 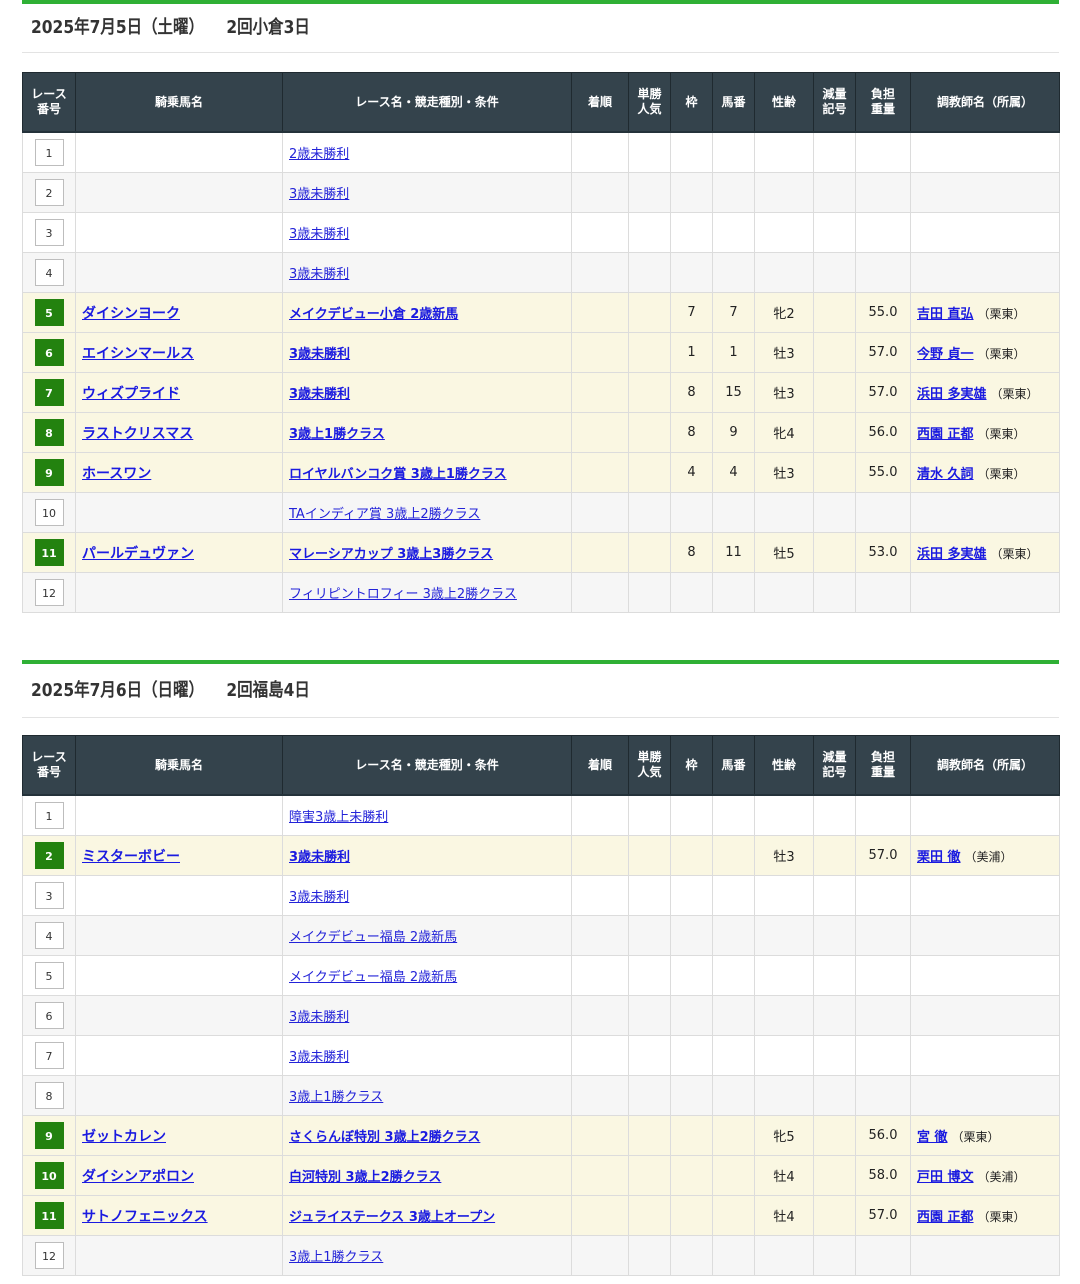 What do you see at coordinates (138, 554) in the screenshot?
I see `horse-link: パールデュヴァン` at bounding box center [138, 554].